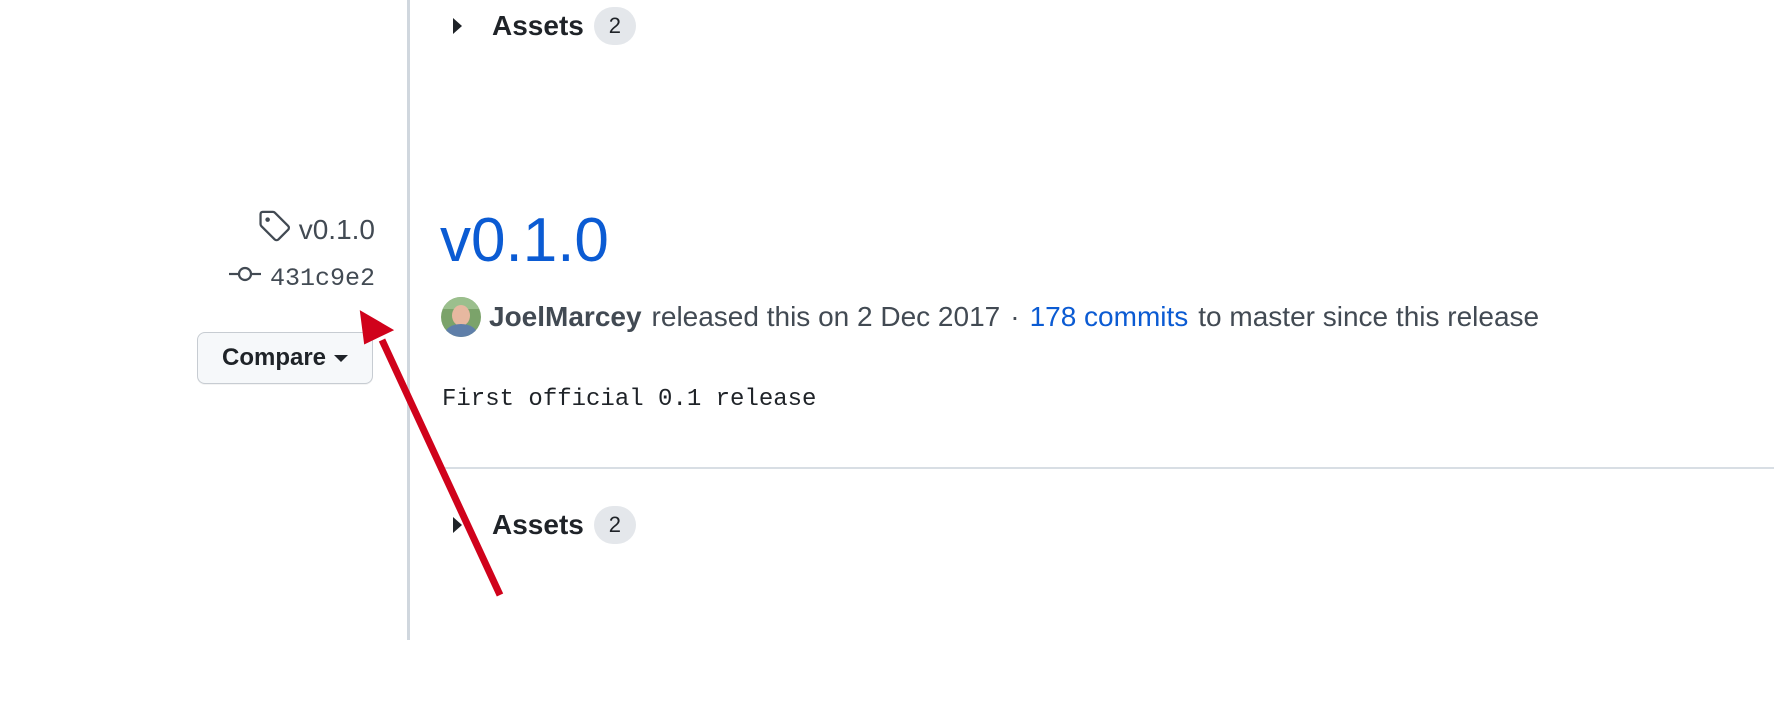 This screenshot has width=1774, height=708. I want to click on tag-label: v0.1.0, so click(336, 229).